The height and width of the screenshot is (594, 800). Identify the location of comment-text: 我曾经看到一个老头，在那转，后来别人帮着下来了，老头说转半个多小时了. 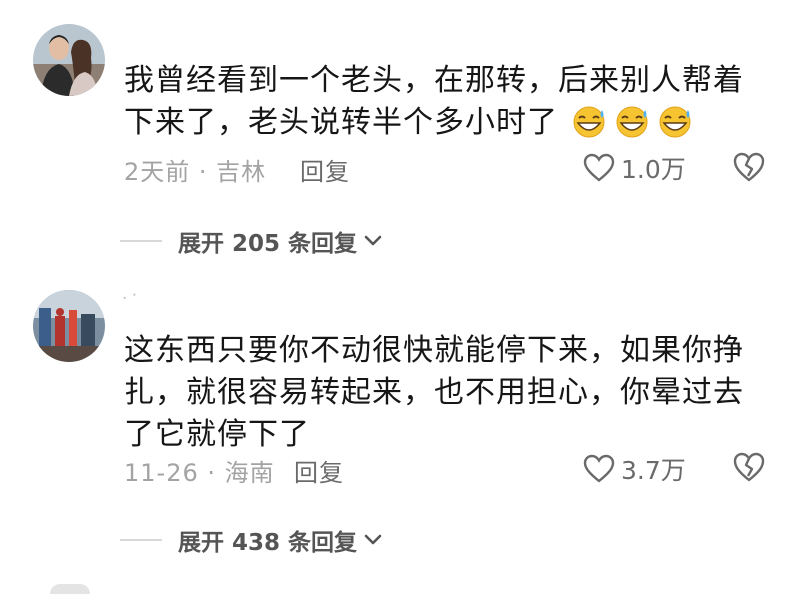
(444, 102).